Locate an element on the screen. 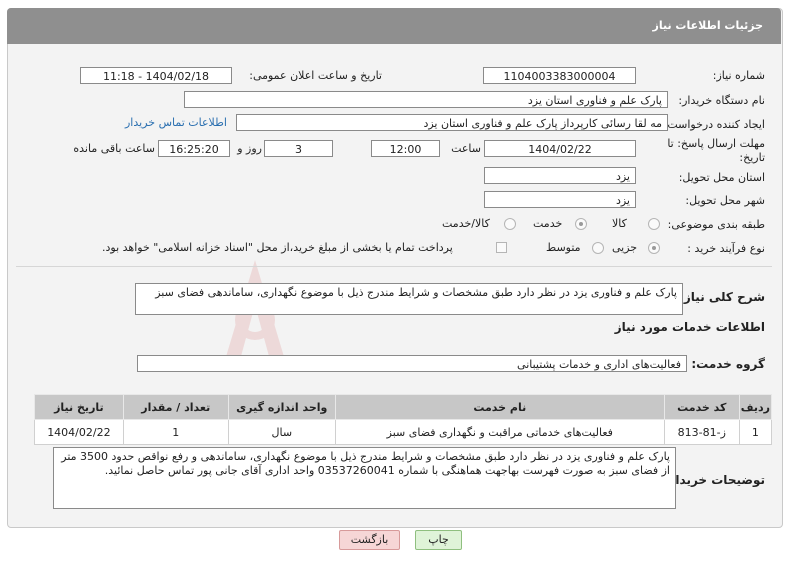 The height and width of the screenshot is (566, 788). process-label: نوع فرآیند خرید : is located at coordinates (726, 248).